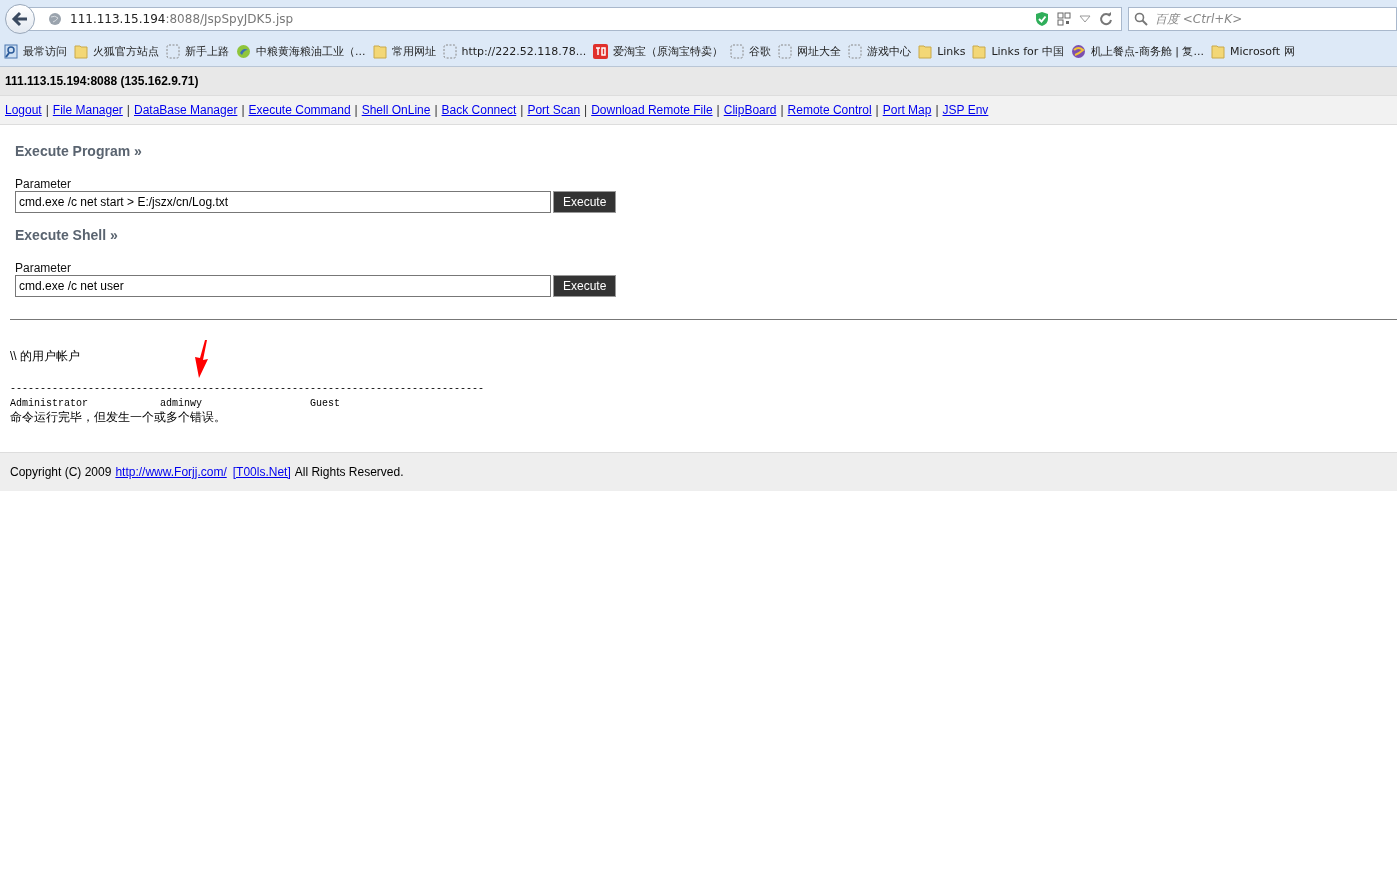 The image size is (1397, 871). I want to click on dropdown-icon, so click(1085, 18).